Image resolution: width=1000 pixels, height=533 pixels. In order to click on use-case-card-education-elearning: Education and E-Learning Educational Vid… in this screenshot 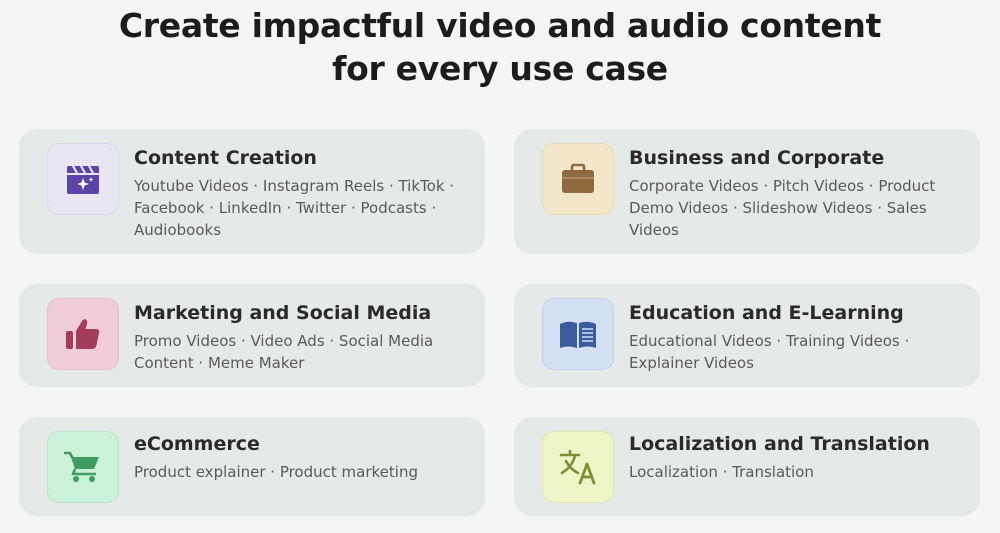, I will do `click(747, 335)`.